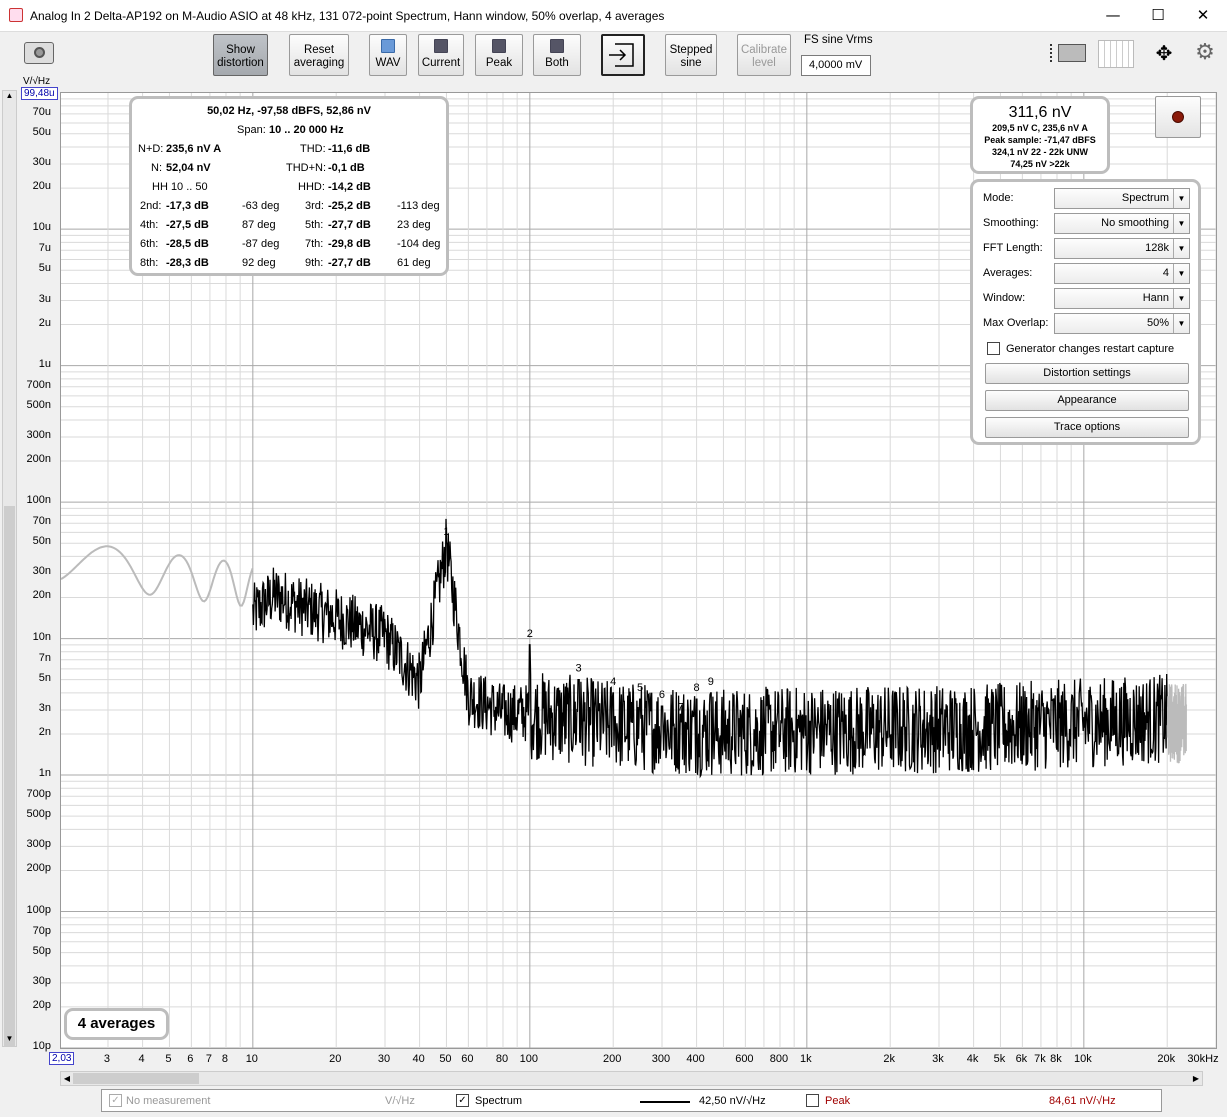 Image resolution: width=1227 pixels, height=1117 pixels. What do you see at coordinates (346, 168) in the screenshot?
I see `thdn-value: -0,1 dB` at bounding box center [346, 168].